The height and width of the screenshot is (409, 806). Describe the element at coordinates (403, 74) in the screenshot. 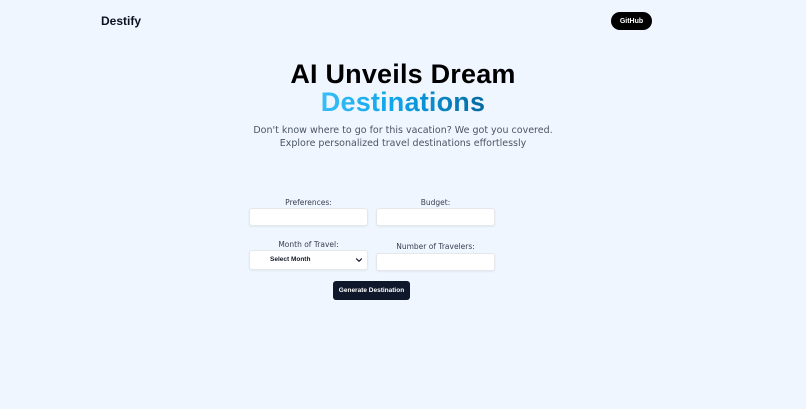

I see `hero-title-line1: AI Unveils Dream` at that location.